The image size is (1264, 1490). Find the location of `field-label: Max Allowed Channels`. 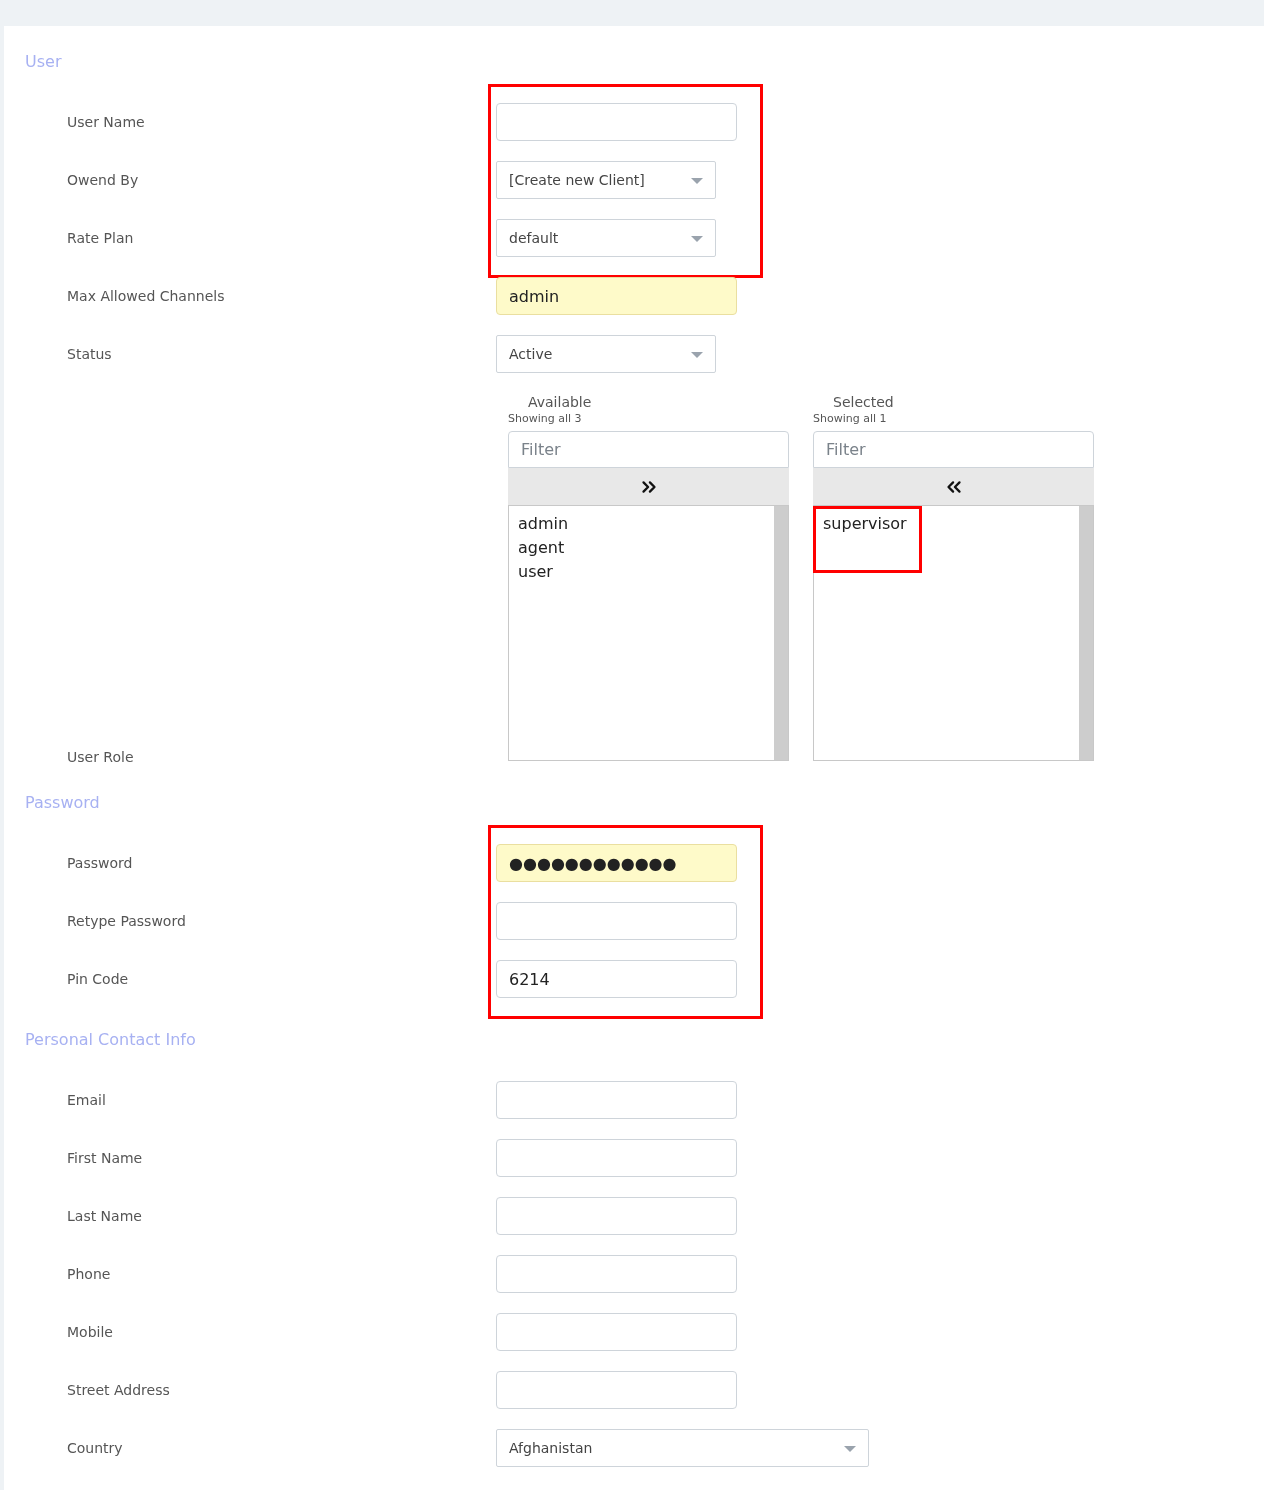

field-label: Max Allowed Channels is located at coordinates (146, 296).